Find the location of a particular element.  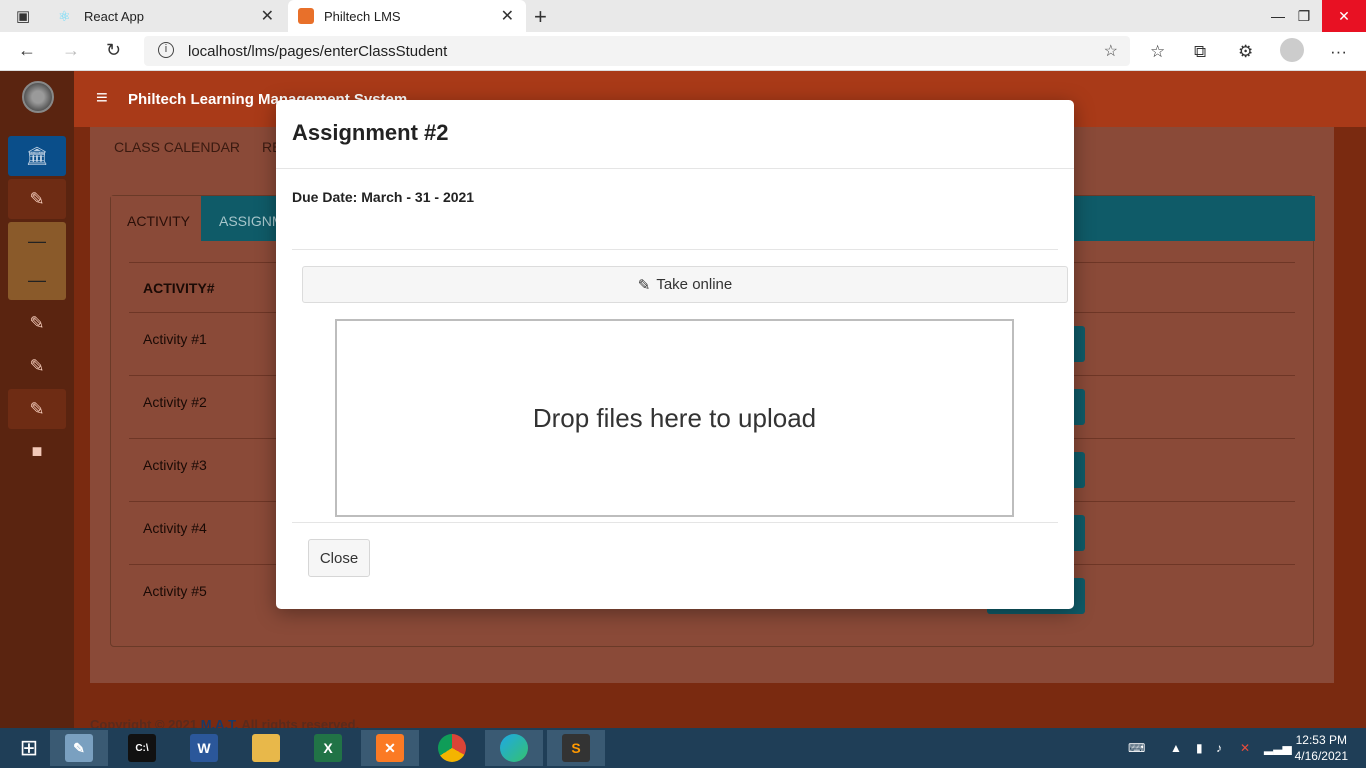

sidebar-item-edit-2: ✎ is located at coordinates (37, 323).